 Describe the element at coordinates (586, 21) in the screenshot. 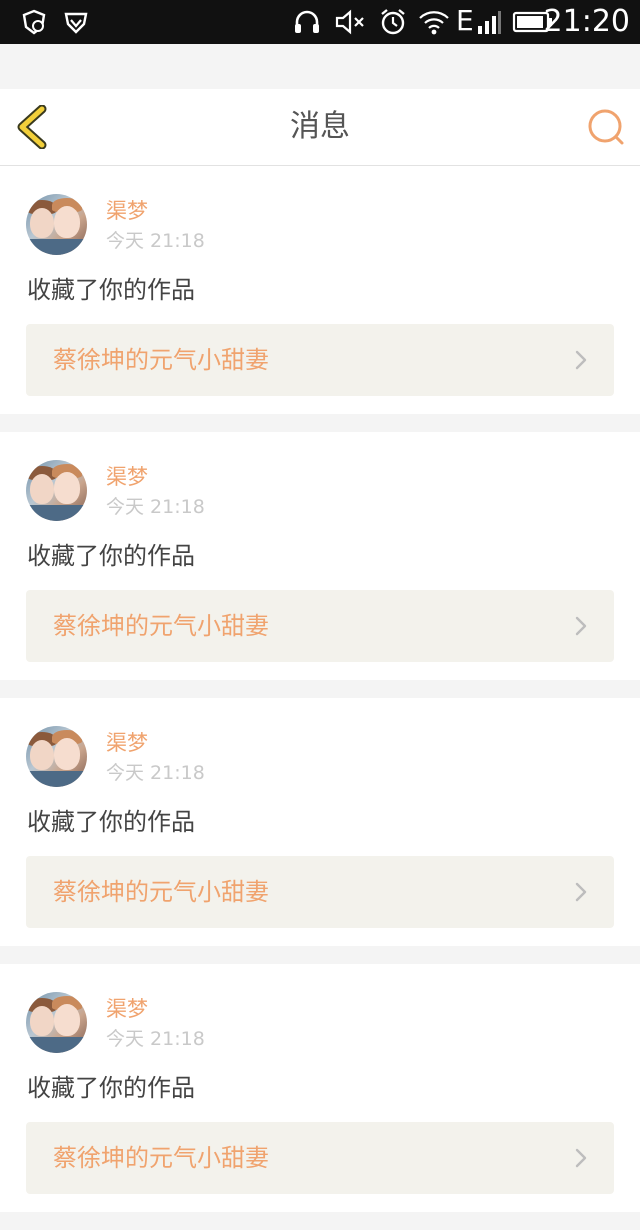

I see `status-time: 21:20` at that location.